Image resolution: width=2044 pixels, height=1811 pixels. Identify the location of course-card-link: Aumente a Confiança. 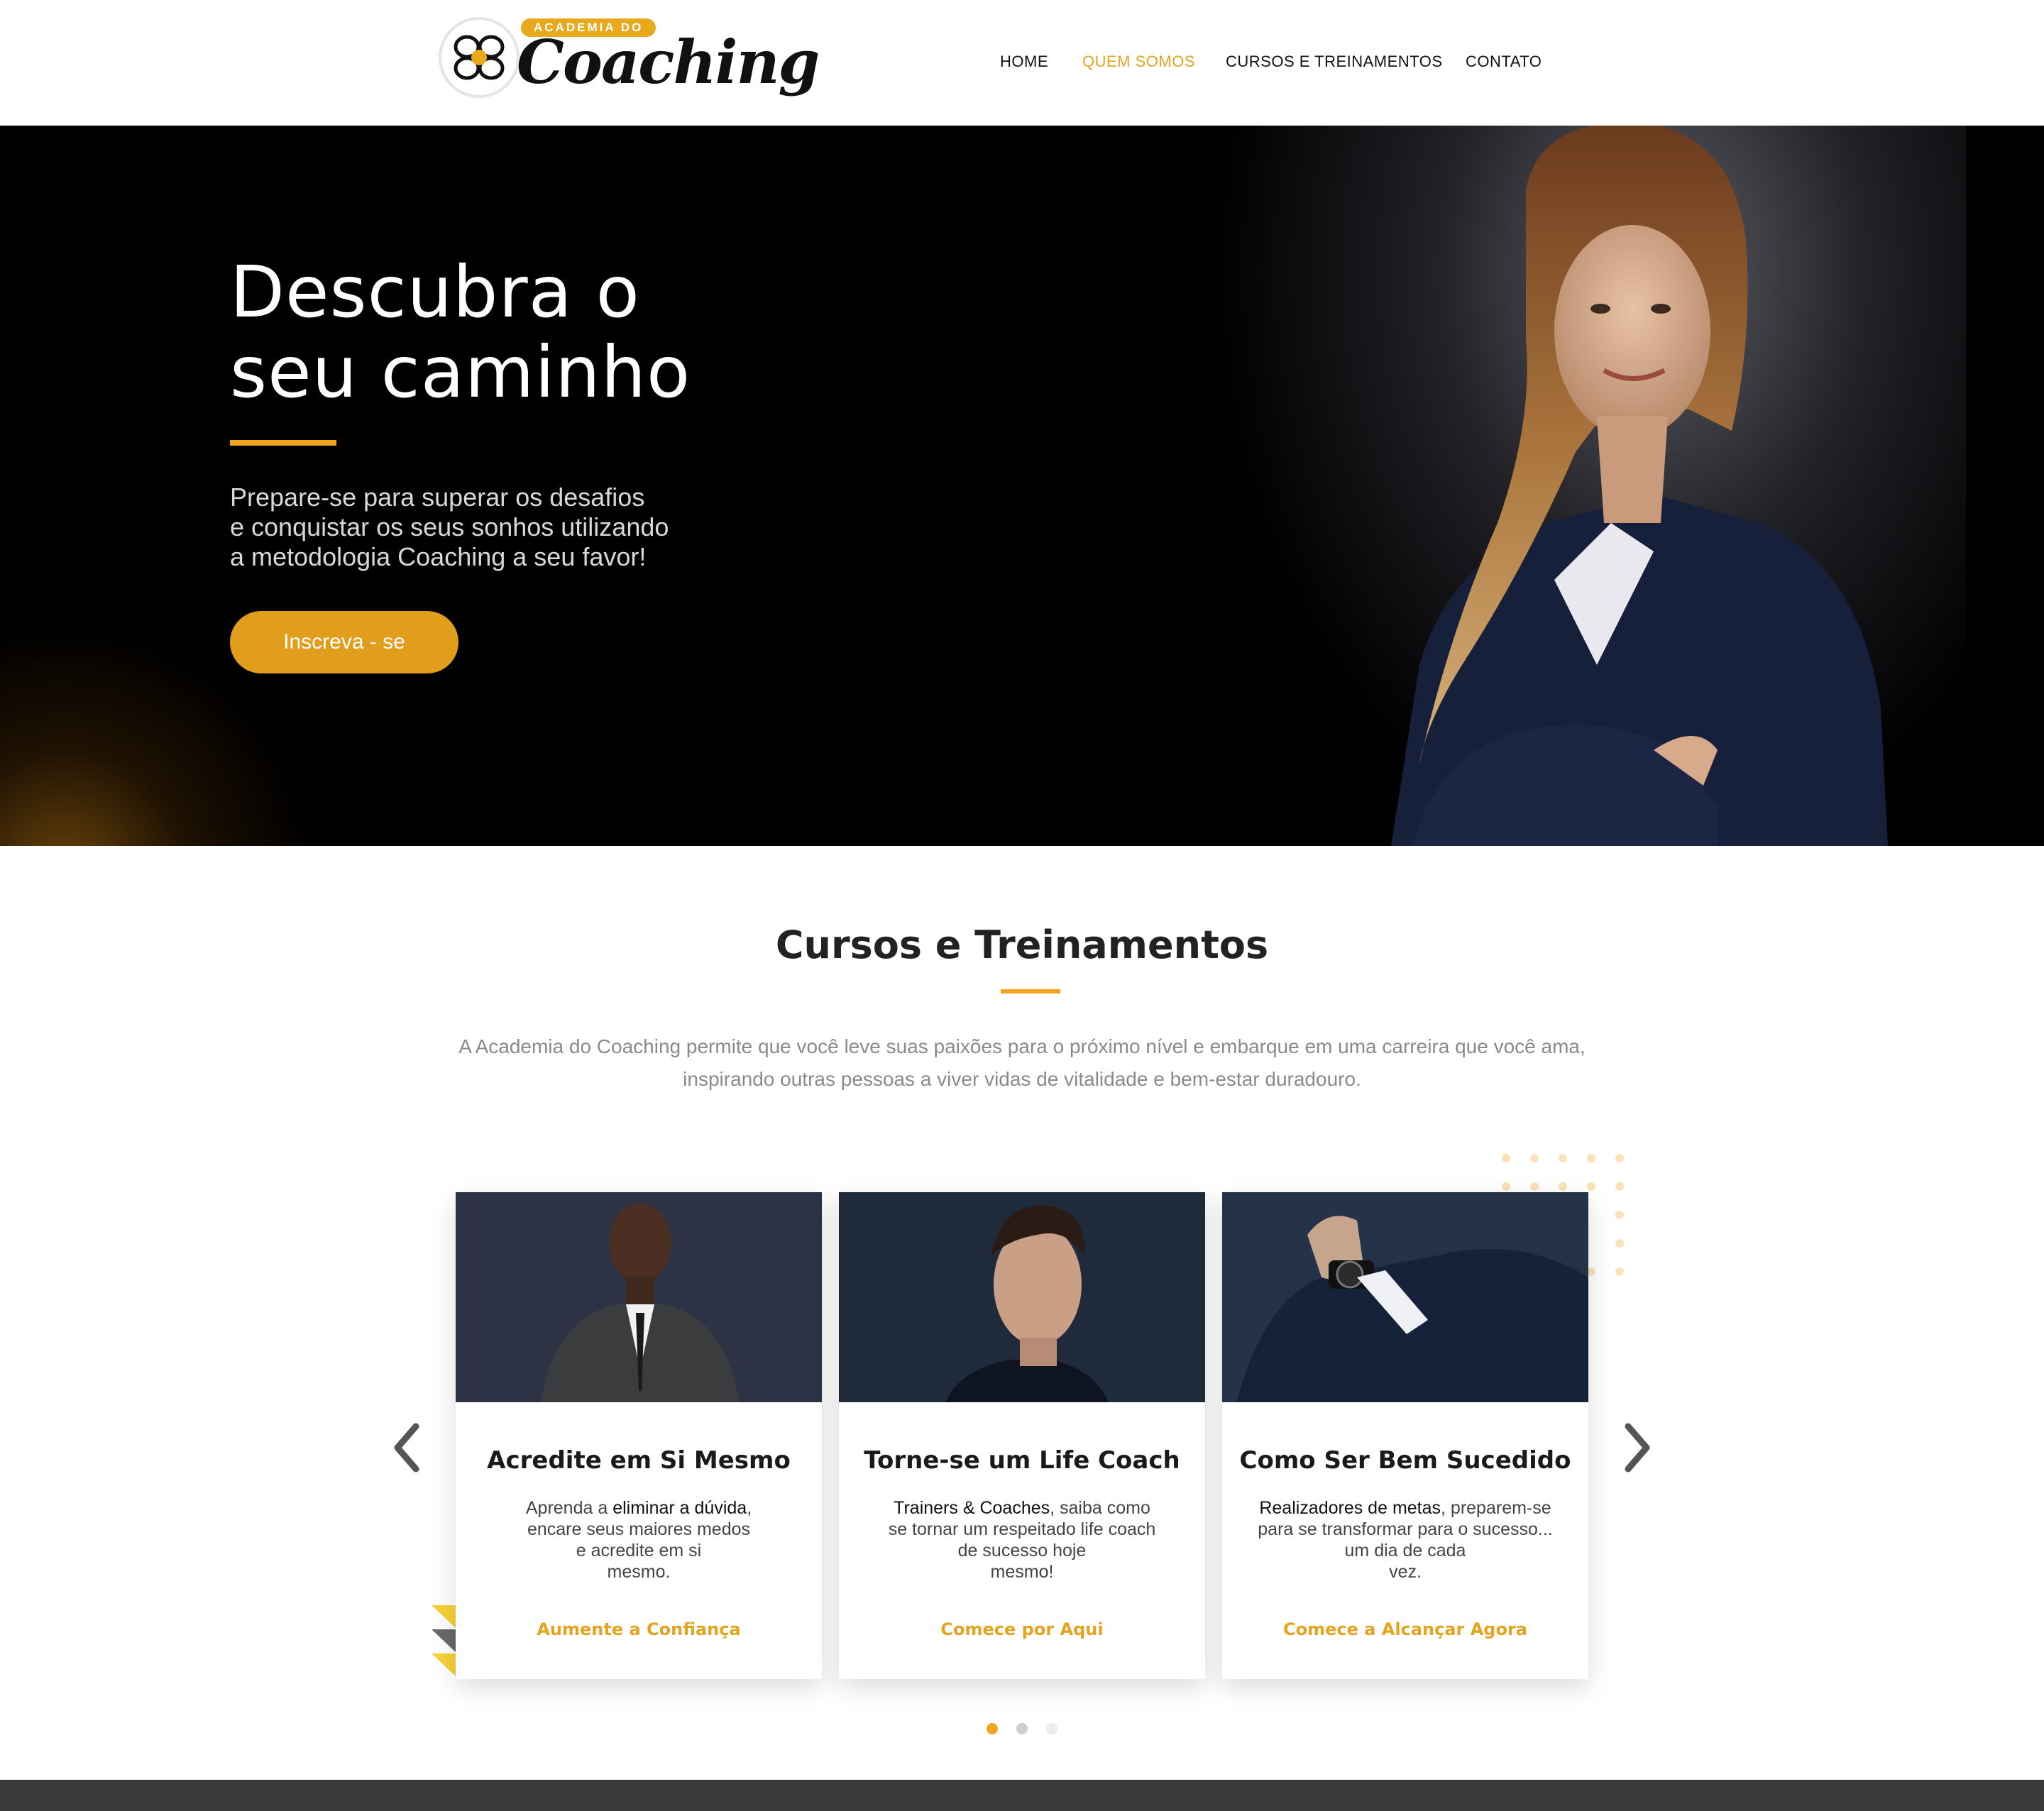
(639, 1629).